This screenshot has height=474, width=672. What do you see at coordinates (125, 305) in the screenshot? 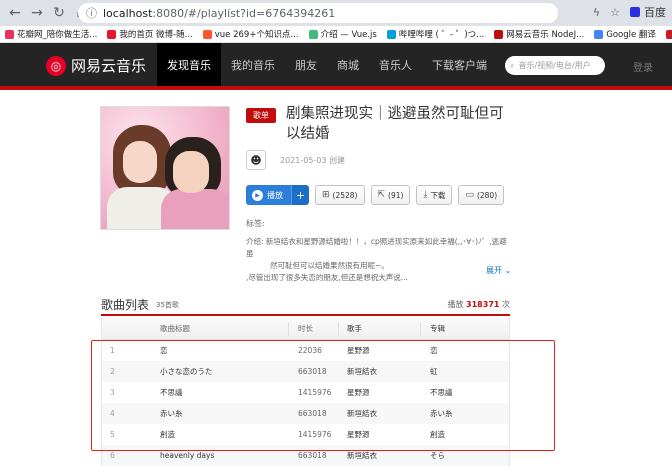
I see `songlist-heading: 歌曲列表` at bounding box center [125, 305].